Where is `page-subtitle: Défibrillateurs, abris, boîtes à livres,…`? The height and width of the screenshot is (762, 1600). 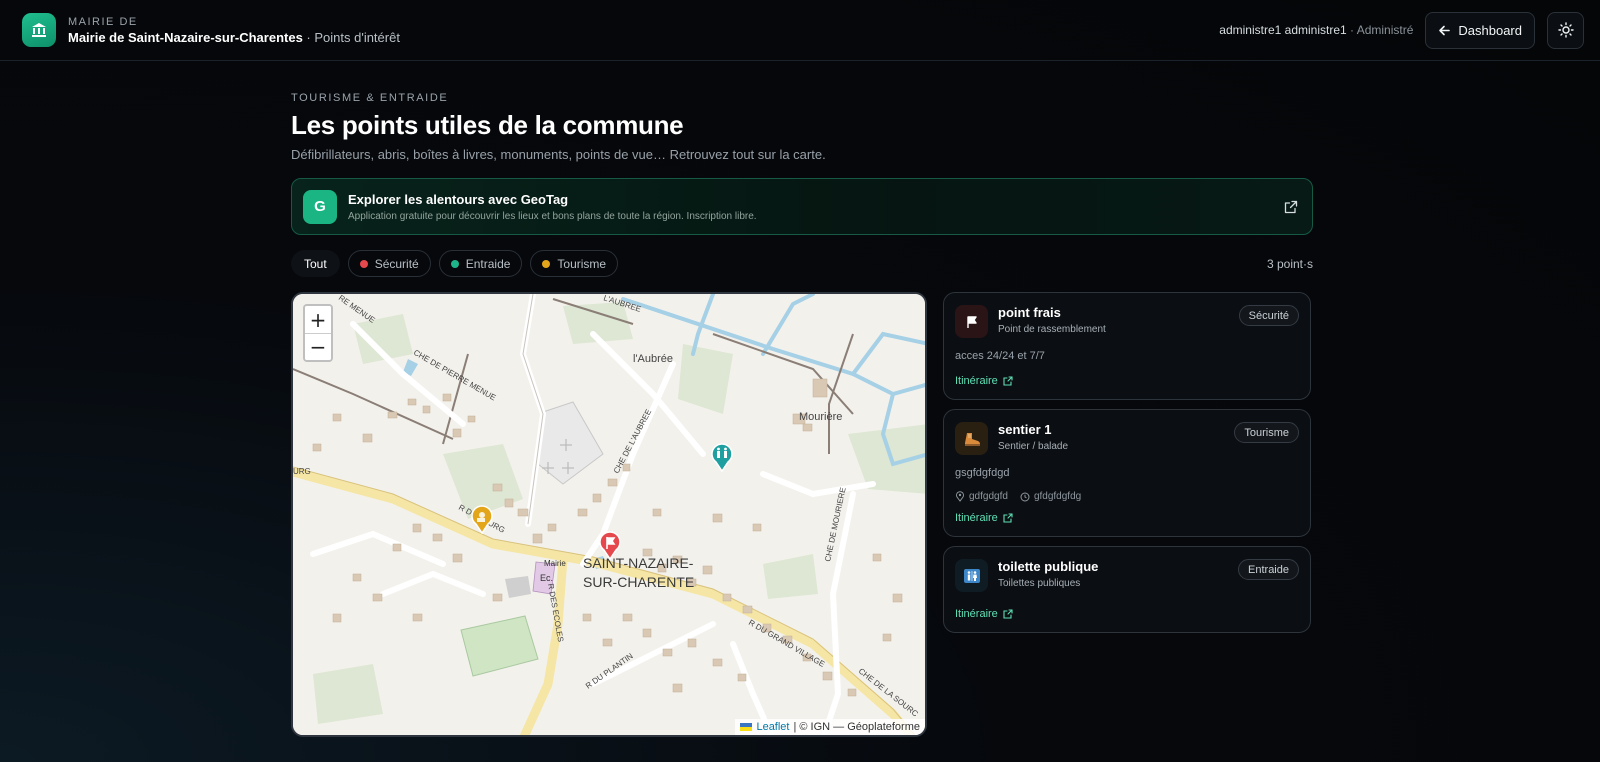
page-subtitle: Défibrillateurs, abris, boîtes à livres,… is located at coordinates (558, 154).